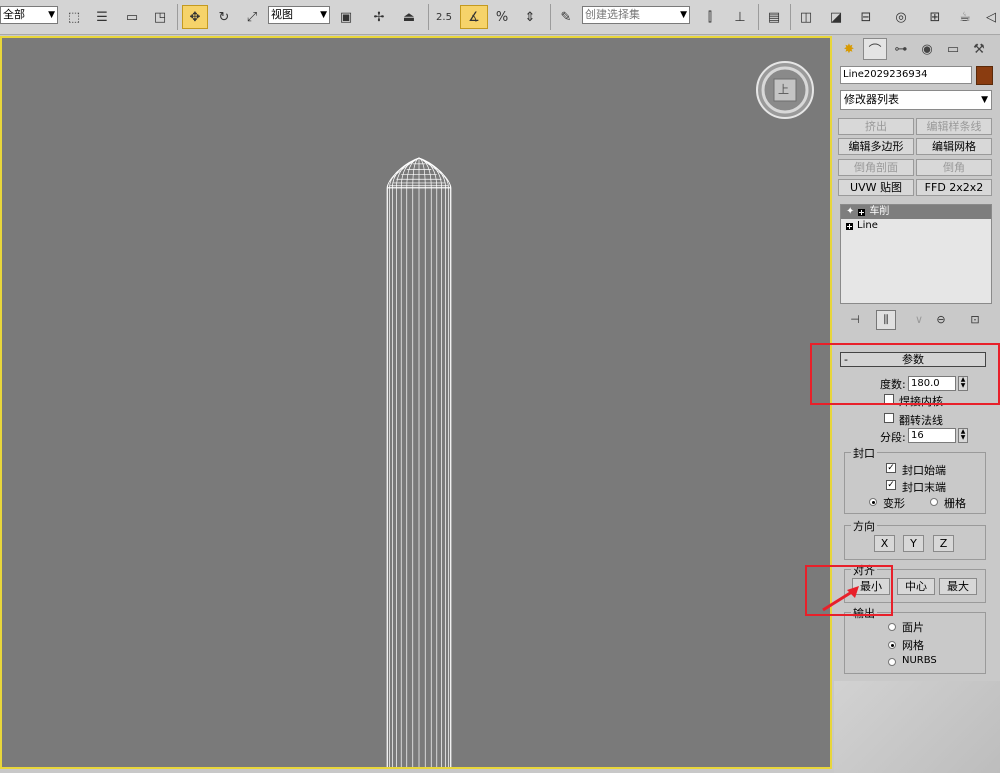 The height and width of the screenshot is (773, 1000). I want to click on direction-y-button: Y, so click(913, 543).